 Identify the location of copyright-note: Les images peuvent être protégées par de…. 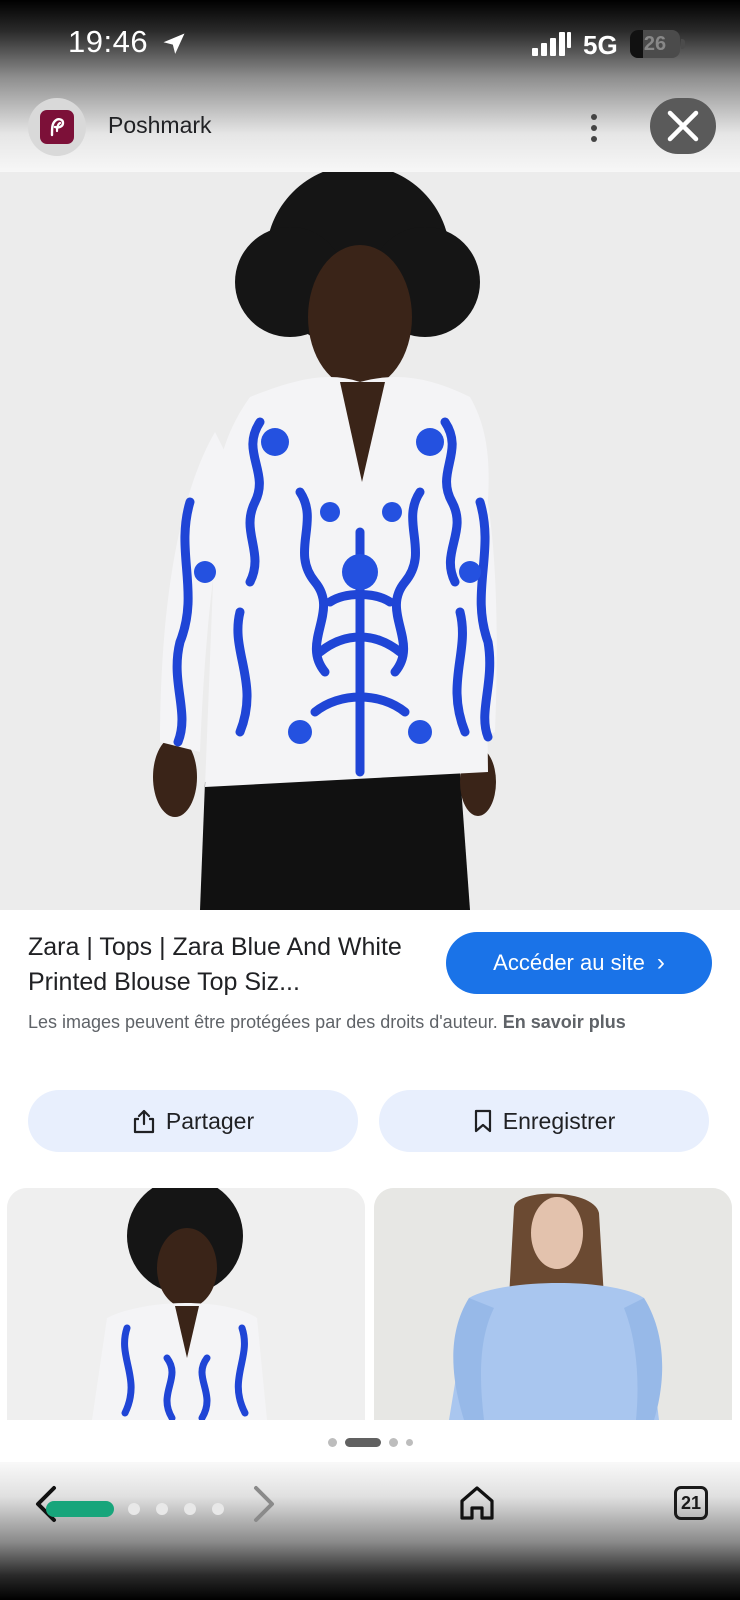
(368, 1022).